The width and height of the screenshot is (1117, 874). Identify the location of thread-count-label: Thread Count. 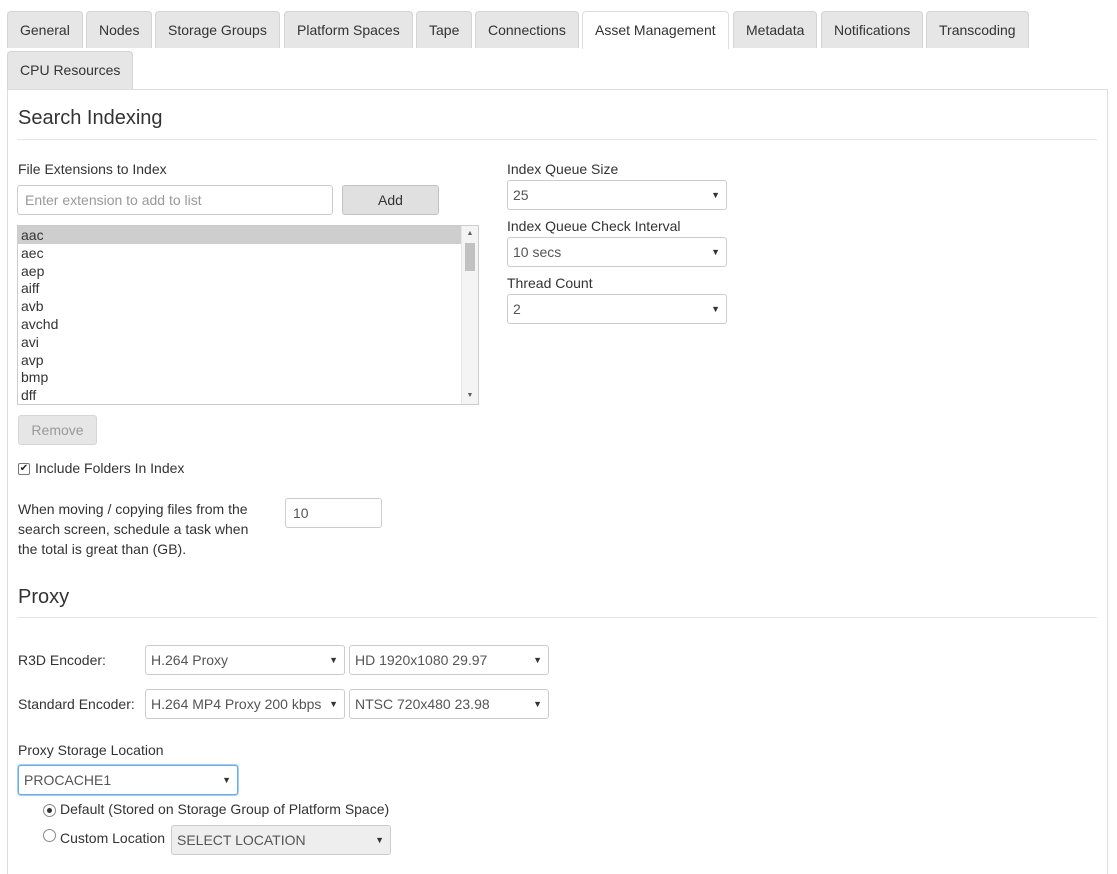
(550, 283).